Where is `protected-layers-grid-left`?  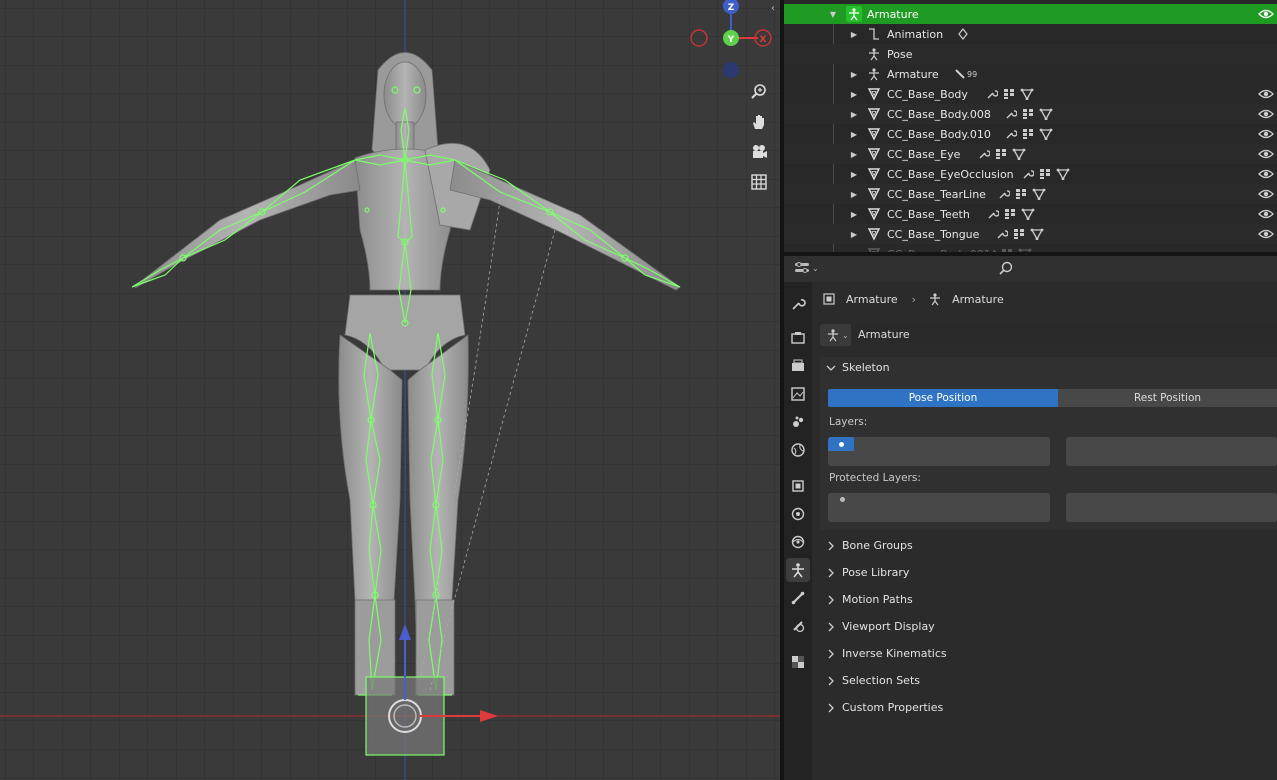
protected-layers-grid-left is located at coordinates (939, 507).